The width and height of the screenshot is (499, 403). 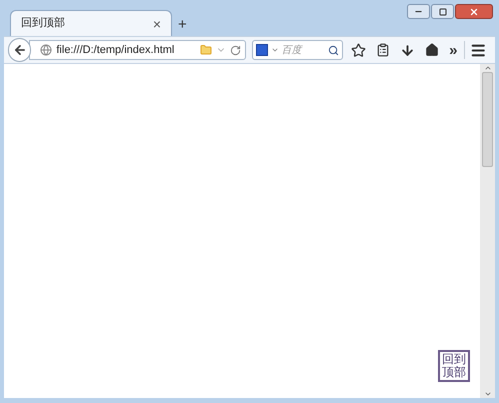 What do you see at coordinates (182, 24) in the screenshot?
I see `new-tab-button: +` at bounding box center [182, 24].